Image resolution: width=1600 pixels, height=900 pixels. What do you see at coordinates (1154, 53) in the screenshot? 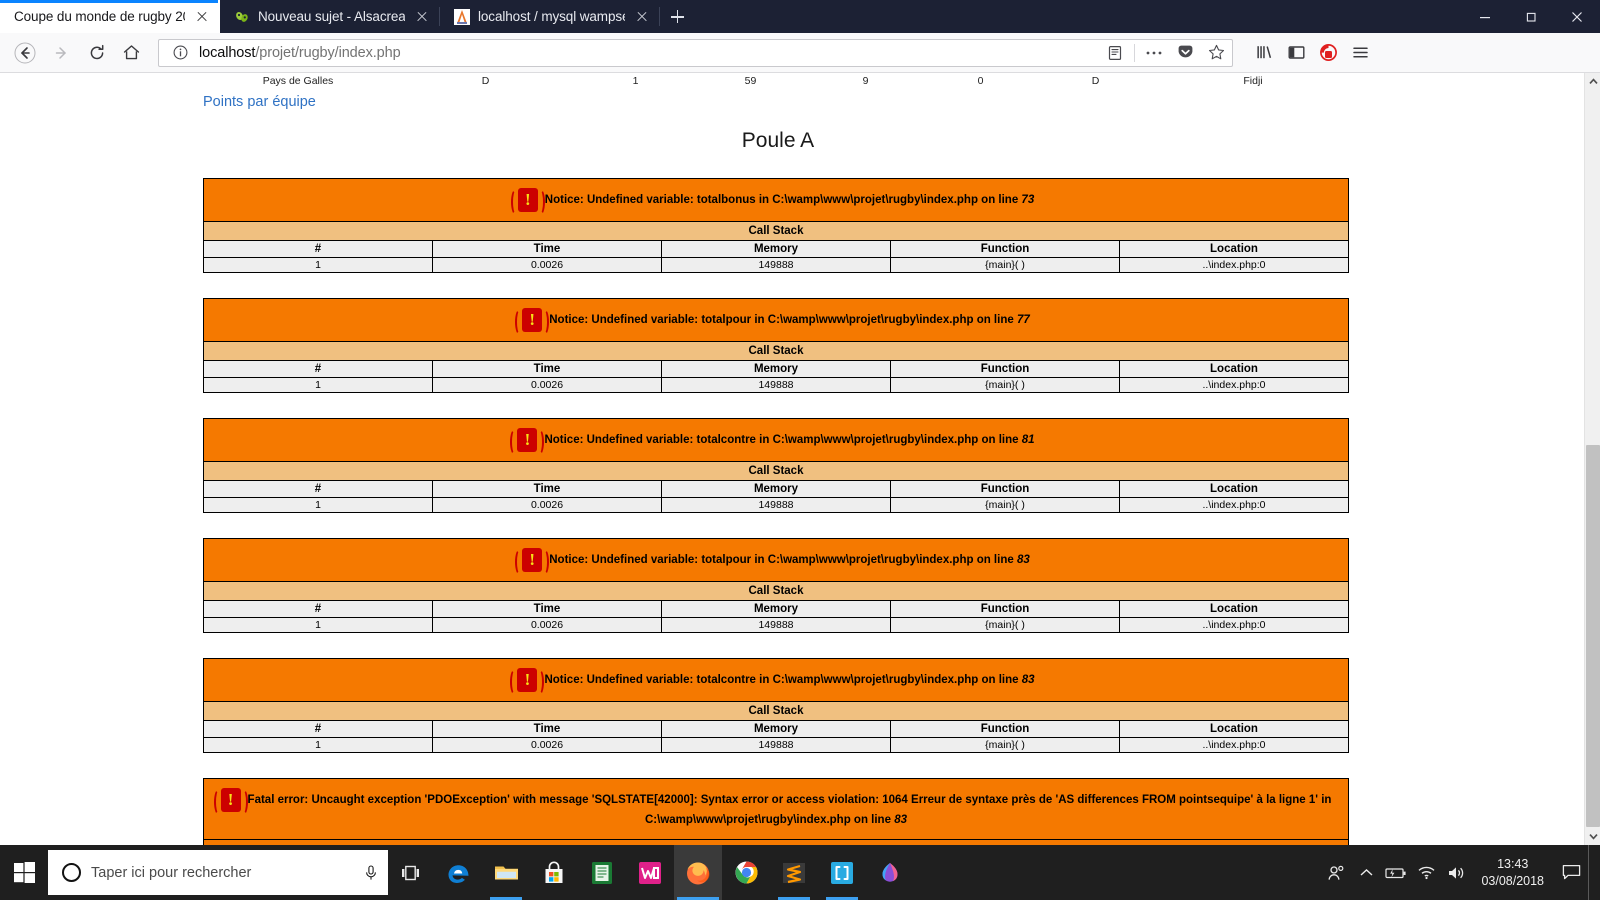
I see `page-actions-ellipsis-icon` at bounding box center [1154, 53].